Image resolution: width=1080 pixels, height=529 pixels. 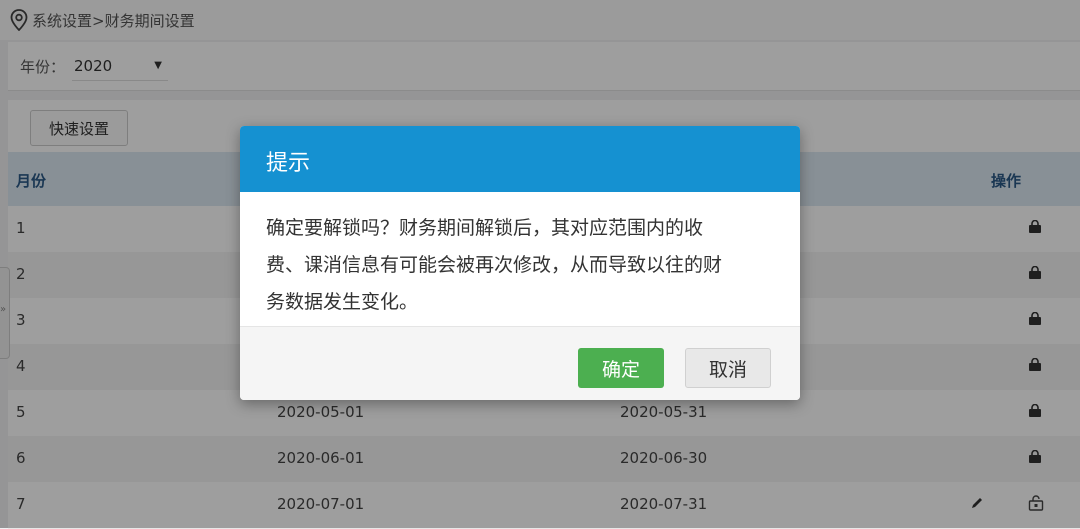 What do you see at coordinates (342, 302) in the screenshot?
I see `dialog-message-line: 务数据发生变化。` at bounding box center [342, 302].